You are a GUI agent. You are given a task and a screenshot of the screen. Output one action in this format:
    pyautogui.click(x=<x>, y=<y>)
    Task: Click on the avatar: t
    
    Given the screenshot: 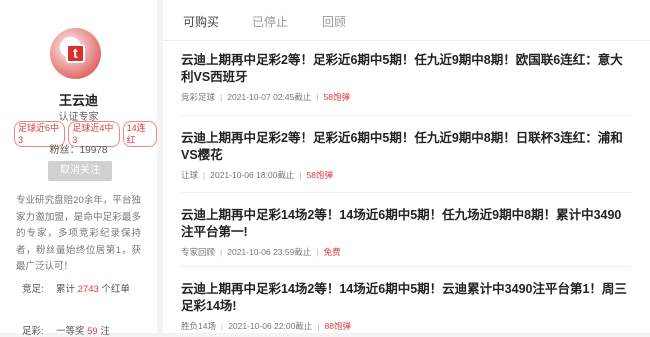 What is the action you would take?
    pyautogui.click(x=75, y=53)
    